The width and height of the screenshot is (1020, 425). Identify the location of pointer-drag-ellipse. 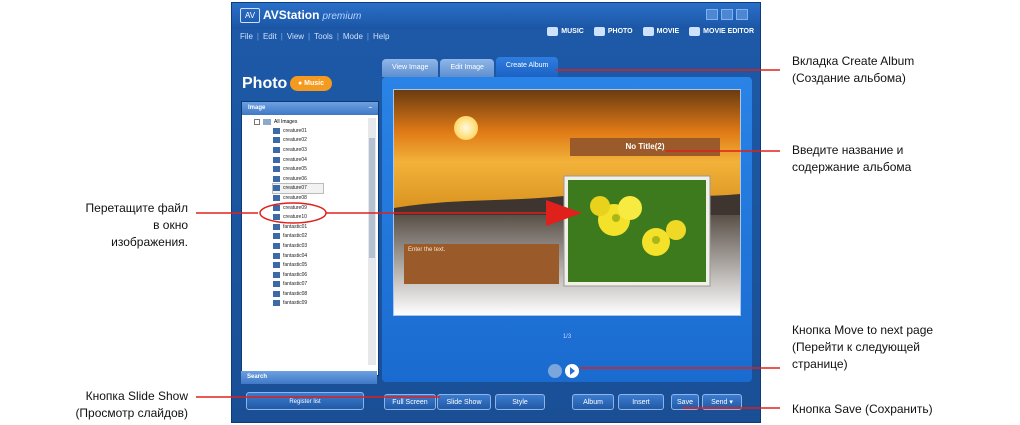
(293, 213).